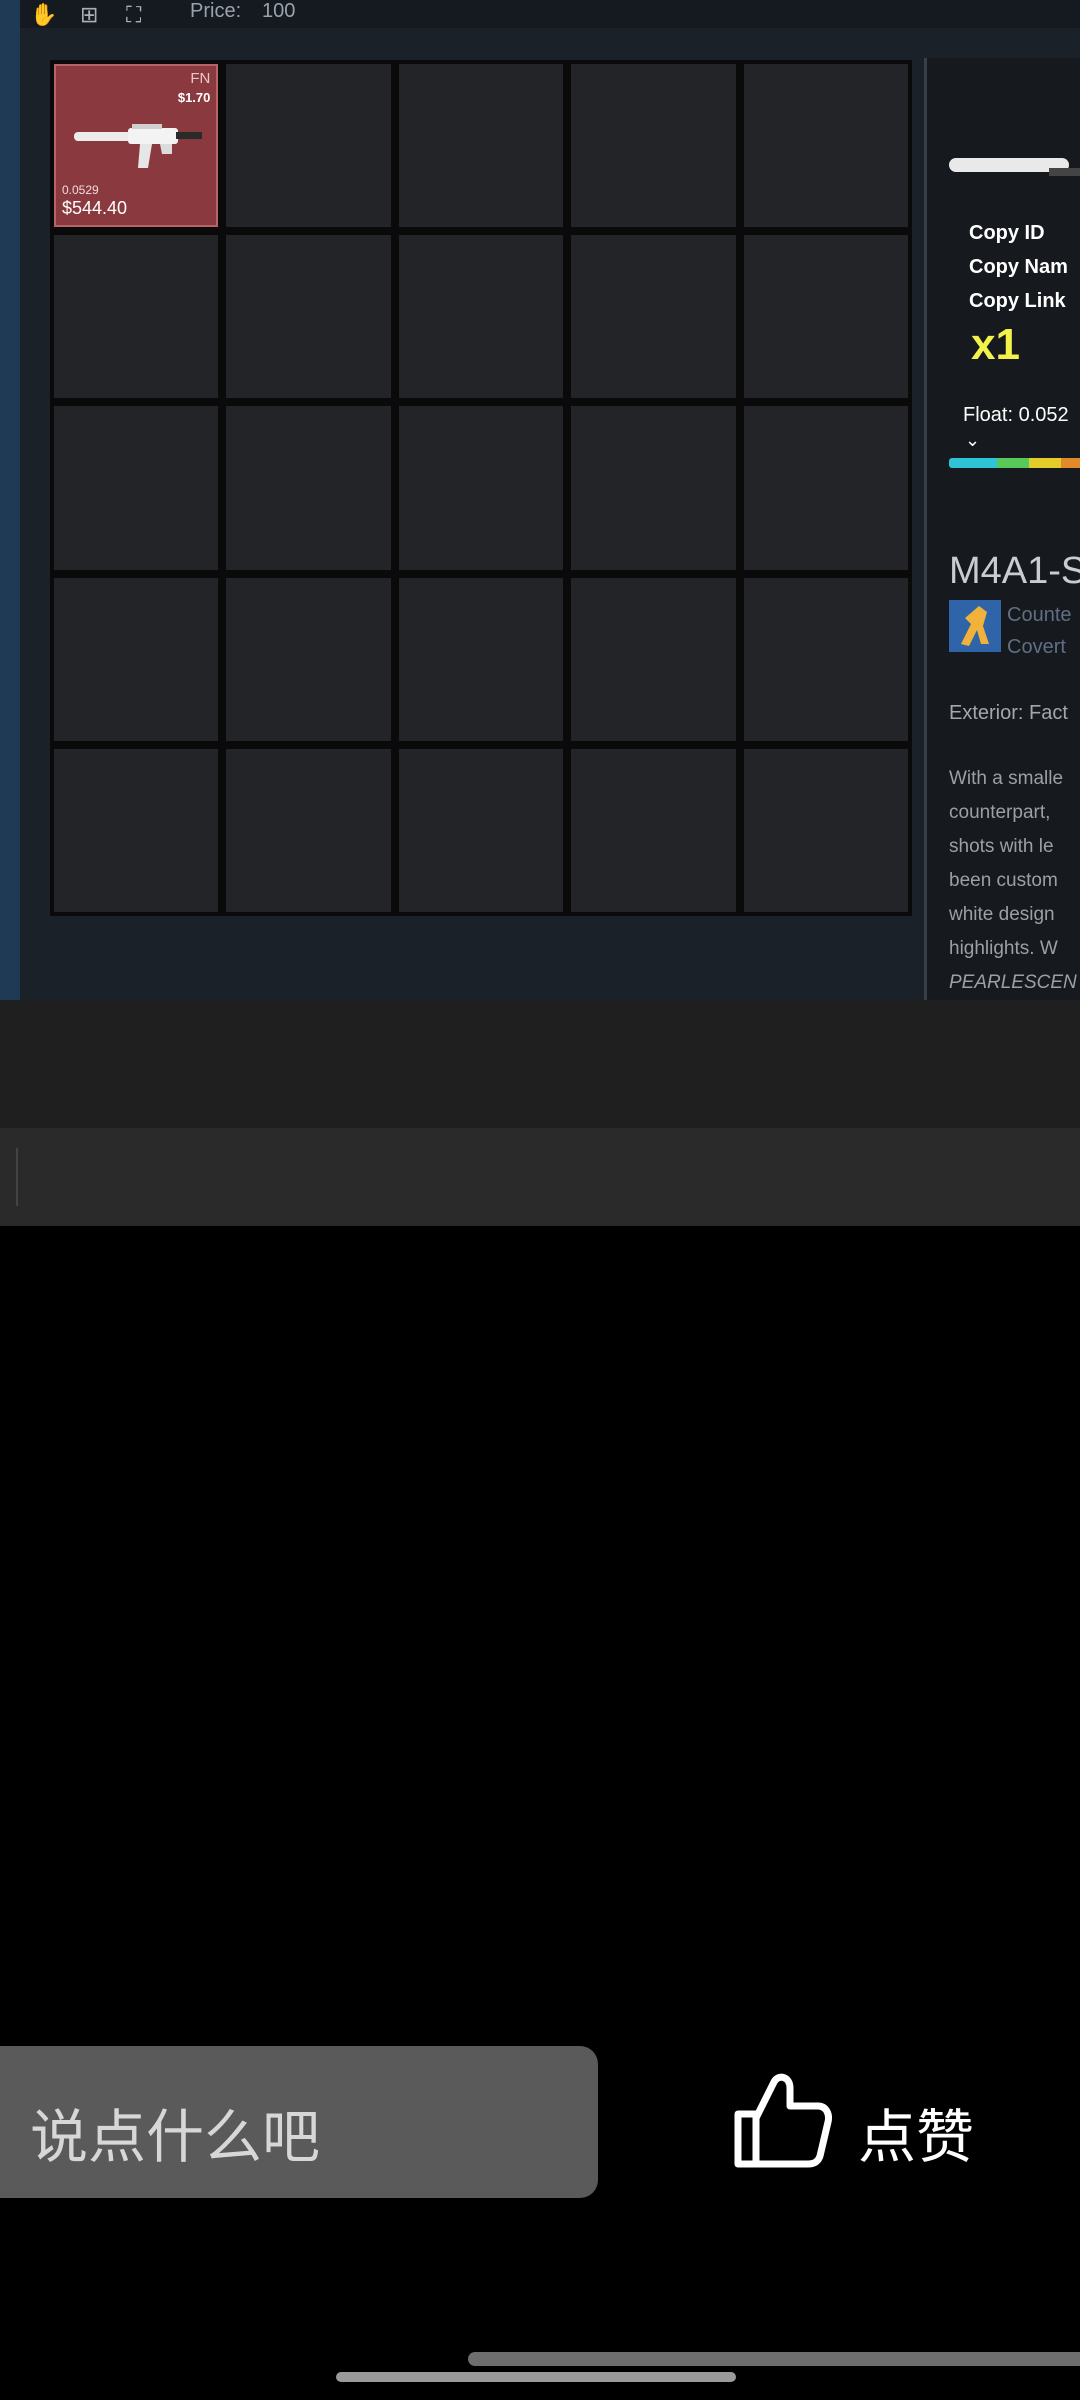 Image resolution: width=1080 pixels, height=2400 pixels. What do you see at coordinates (1006, 778) in the screenshot?
I see `description-line: With a smalle` at bounding box center [1006, 778].